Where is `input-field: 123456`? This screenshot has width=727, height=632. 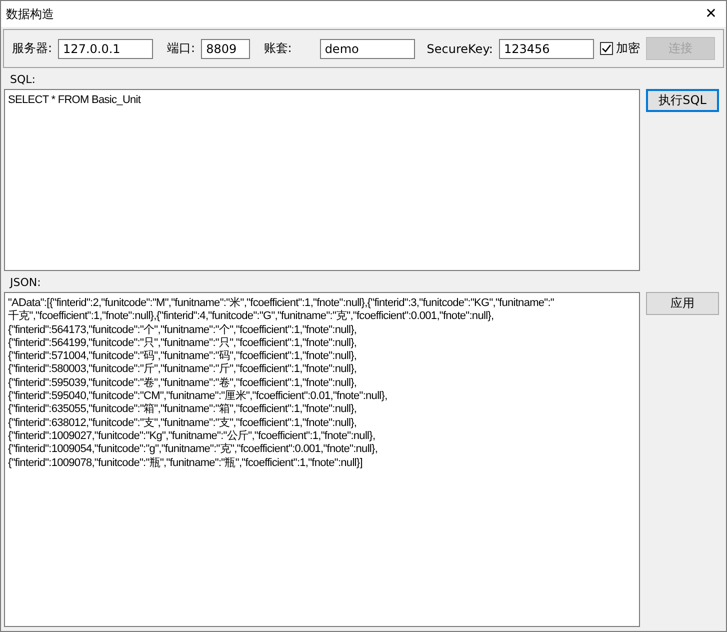
input-field: 123456 is located at coordinates (546, 48).